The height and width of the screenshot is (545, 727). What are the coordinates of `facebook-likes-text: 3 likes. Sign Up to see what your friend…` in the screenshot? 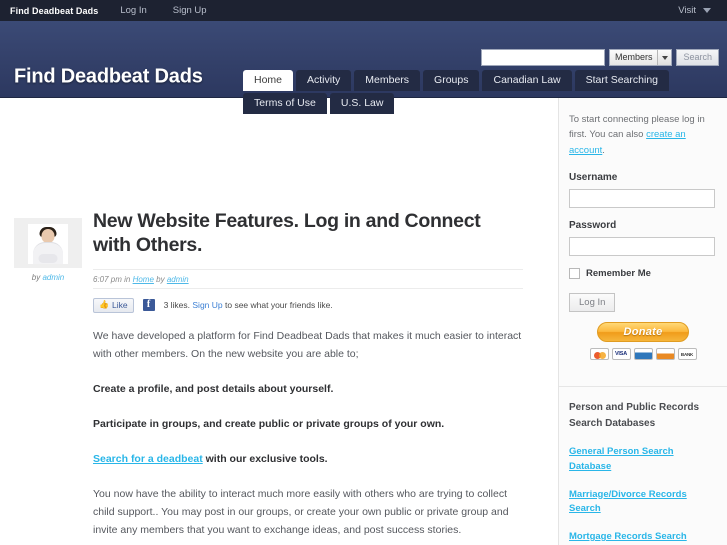 It's located at (248, 305).